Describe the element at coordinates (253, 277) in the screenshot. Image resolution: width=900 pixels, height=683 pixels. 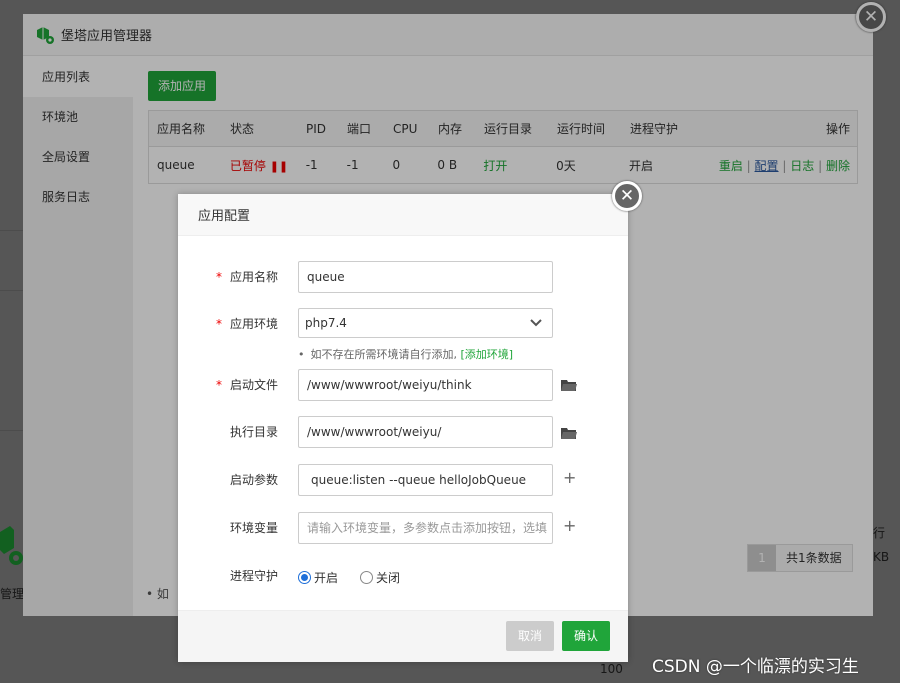
I see `app-name-label-text: 应用名称` at that location.